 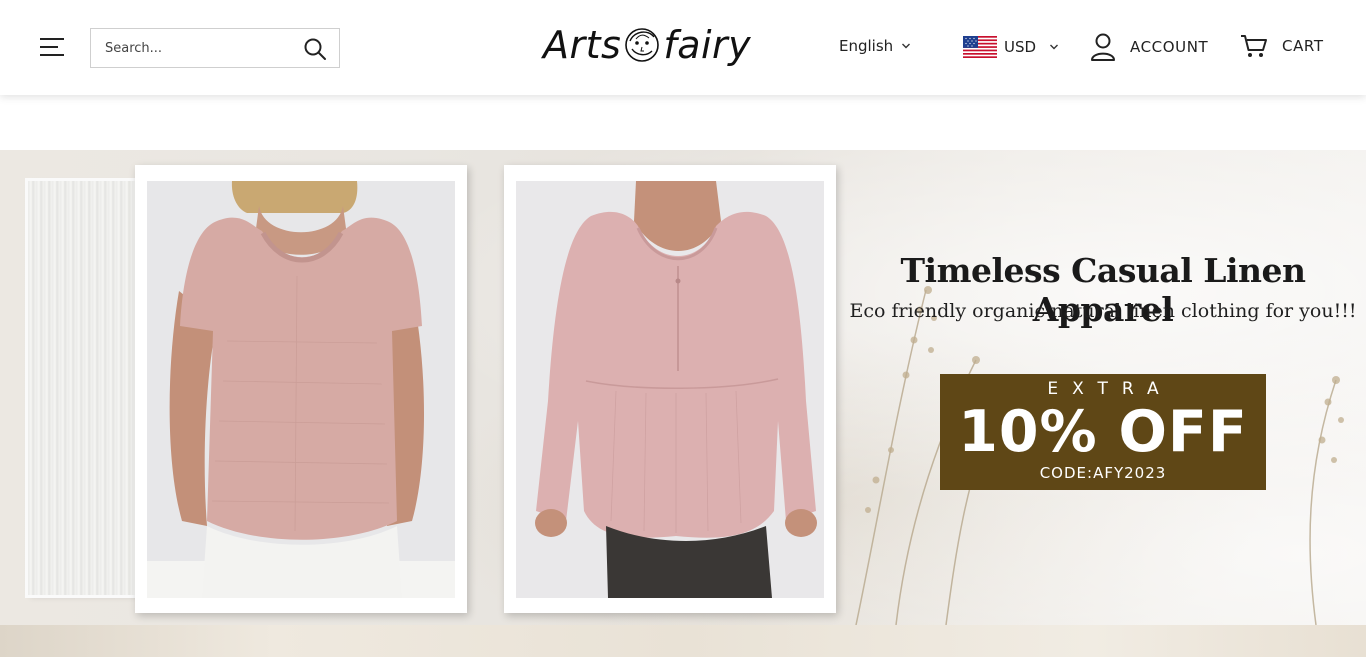 I want to click on promo-code: CODE:AFY2023, so click(x=1103, y=473).